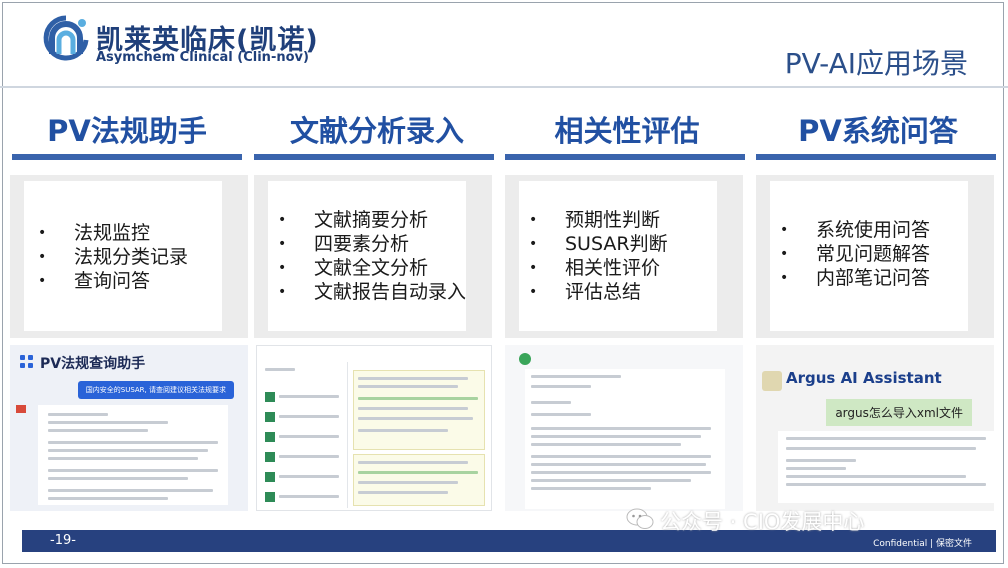 This screenshot has height=568, width=1008. What do you see at coordinates (640, 518) in the screenshot?
I see `wechat-icon` at bounding box center [640, 518].